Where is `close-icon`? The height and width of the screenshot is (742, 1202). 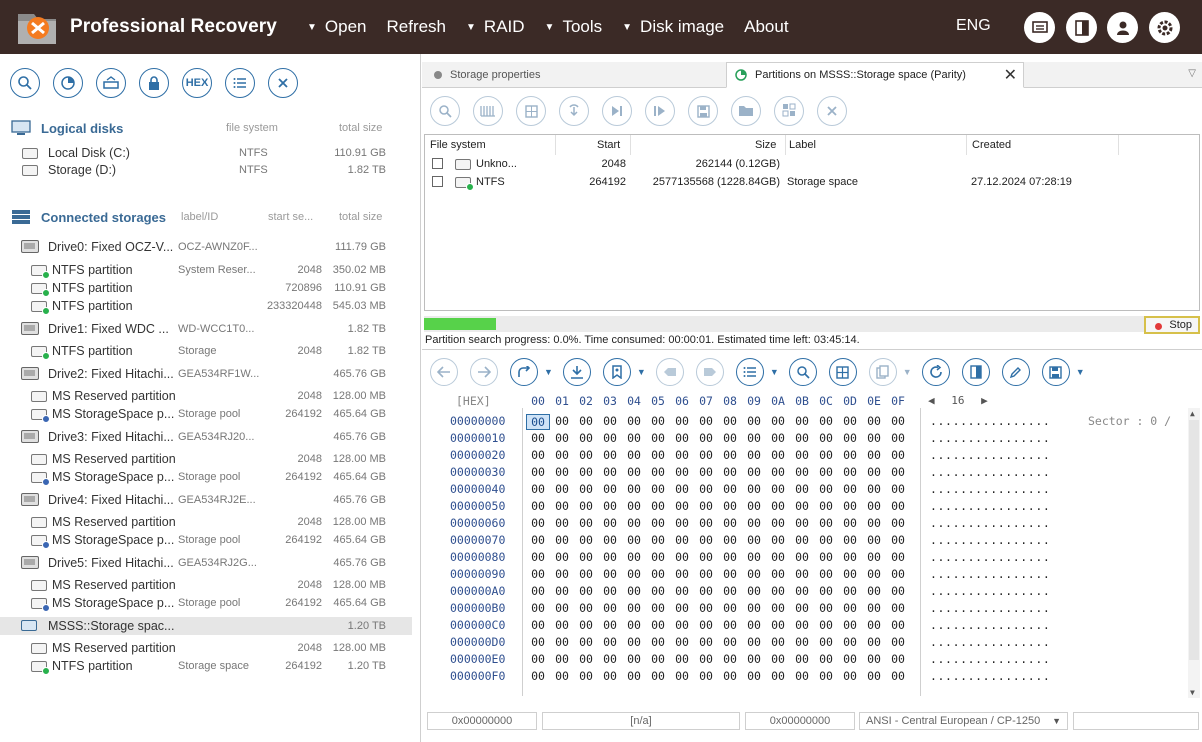
close-icon is located at coordinates (283, 83).